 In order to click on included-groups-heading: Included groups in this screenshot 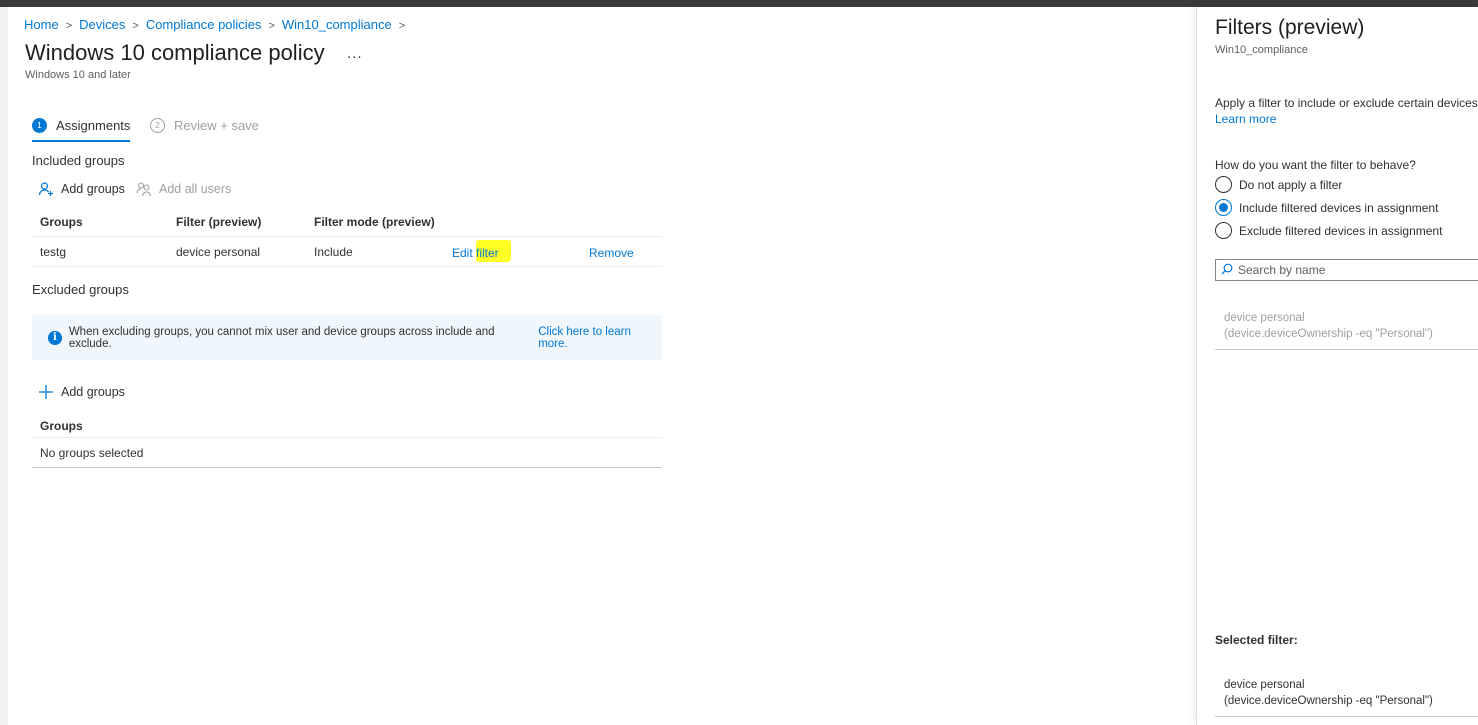, I will do `click(78, 160)`.